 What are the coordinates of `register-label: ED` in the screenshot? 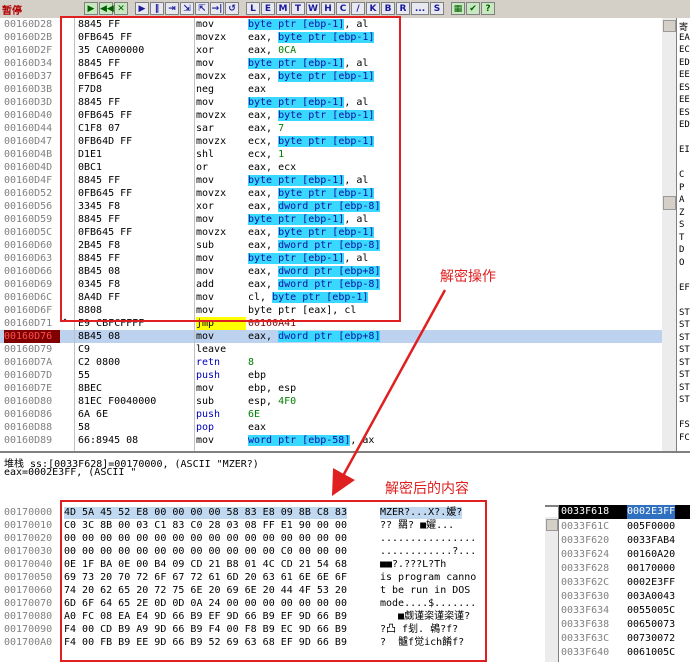 It's located at (684, 125).